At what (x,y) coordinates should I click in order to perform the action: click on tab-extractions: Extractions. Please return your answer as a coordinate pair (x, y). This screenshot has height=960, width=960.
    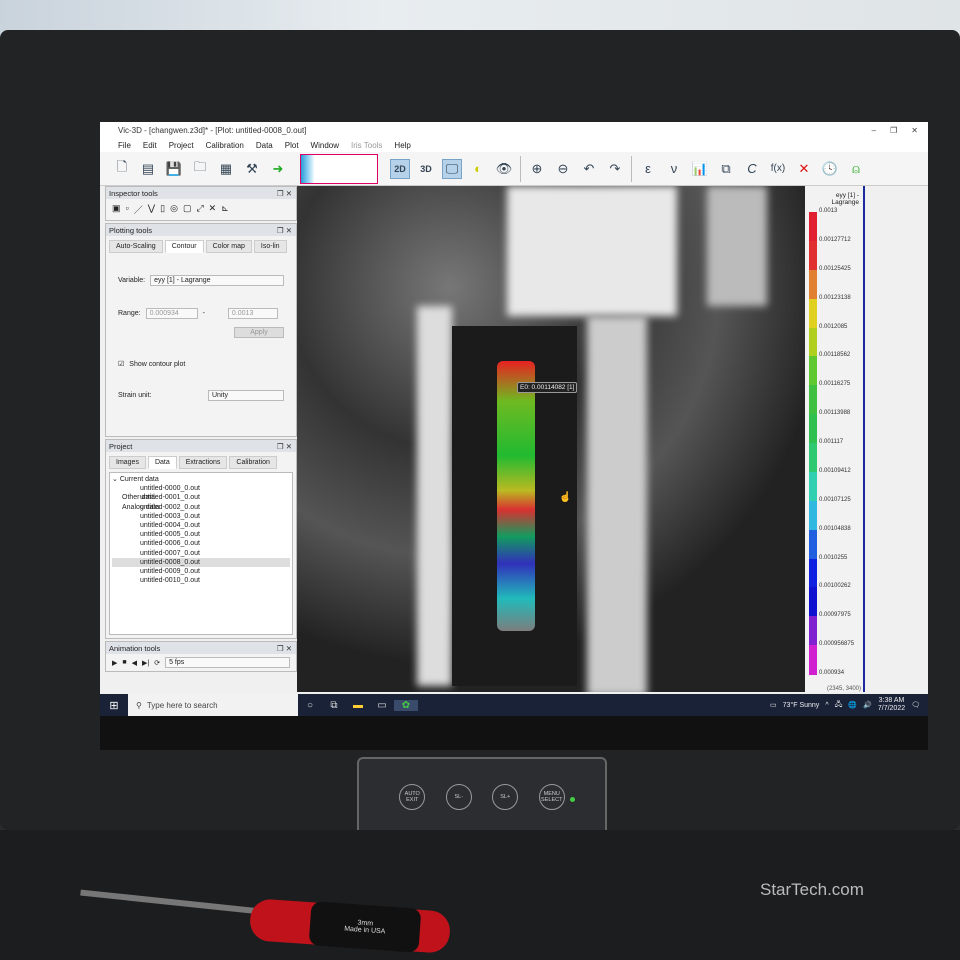
    Looking at the image, I should click on (203, 462).